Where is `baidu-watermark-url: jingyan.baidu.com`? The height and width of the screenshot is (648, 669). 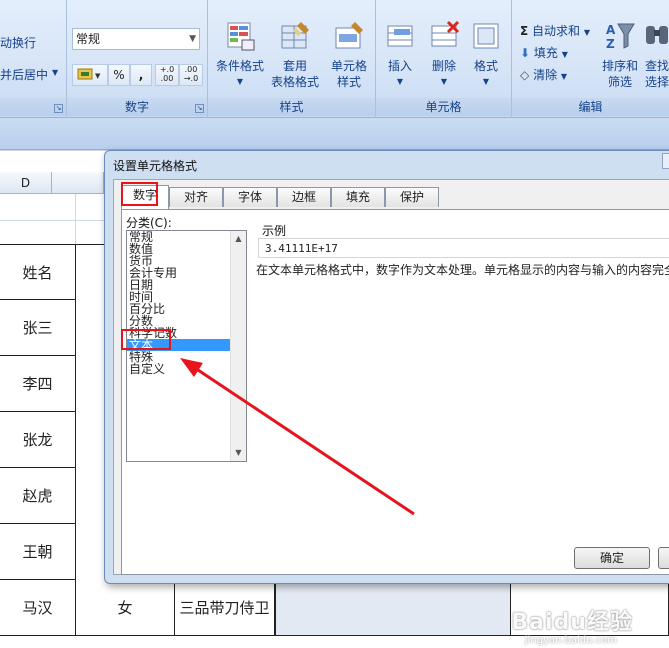 baidu-watermark-url: jingyan.baidu.com is located at coordinates (570, 640).